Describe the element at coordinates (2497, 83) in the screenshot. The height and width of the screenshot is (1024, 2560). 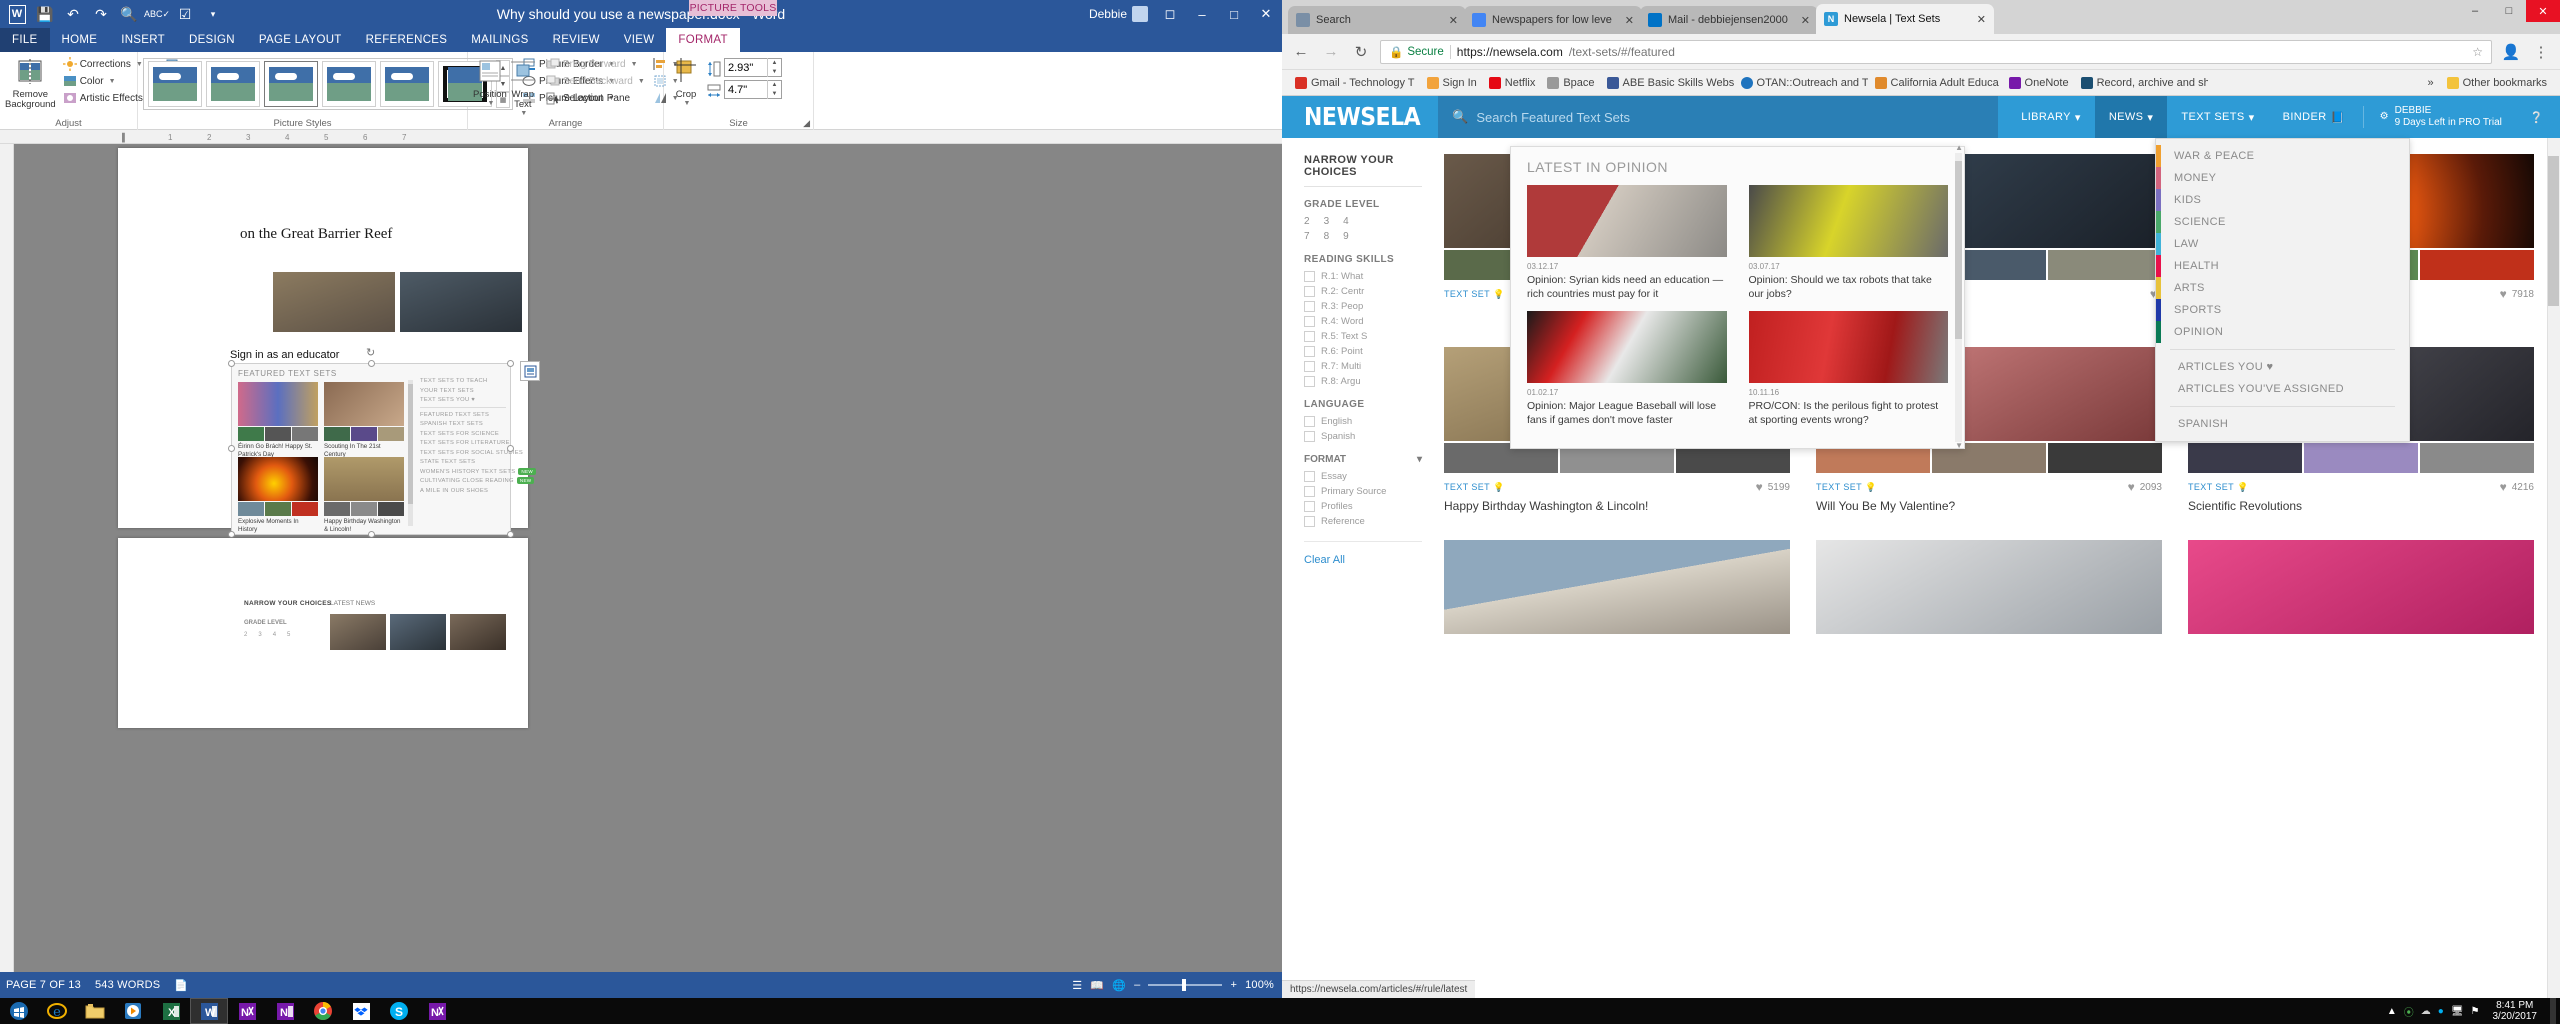
I see `other-bookmarks-folder: Other bookmarks` at that location.